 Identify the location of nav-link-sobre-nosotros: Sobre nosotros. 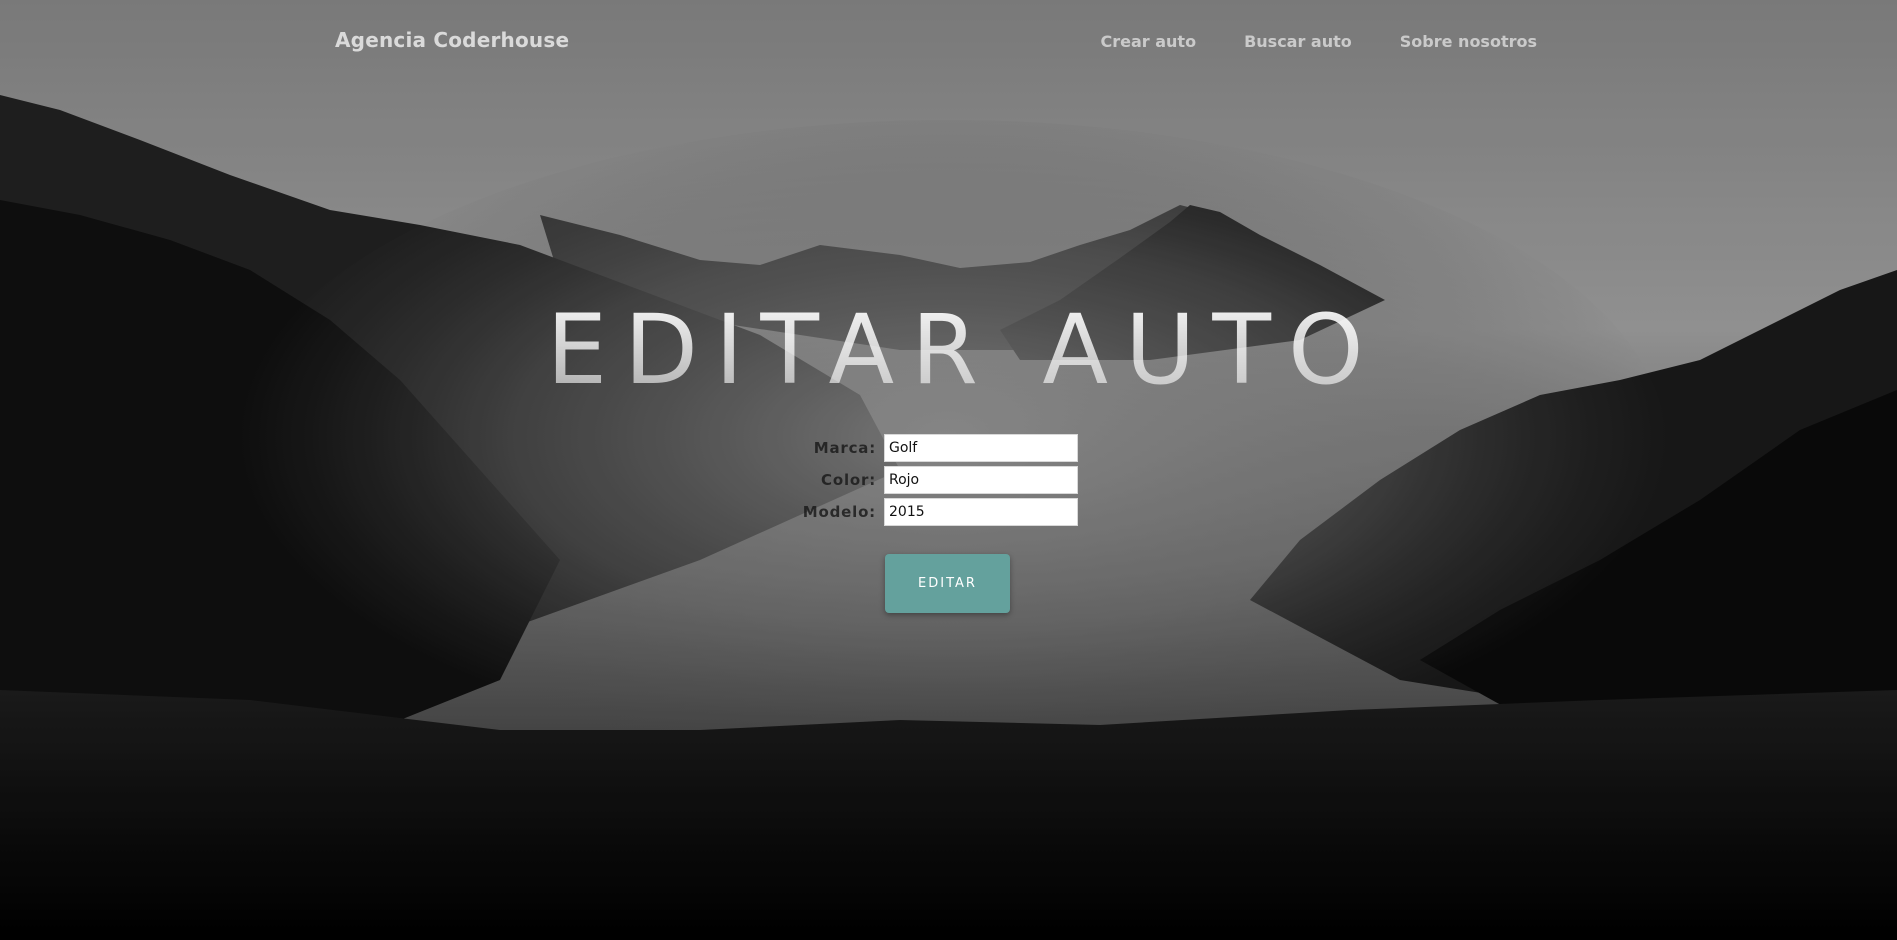
(1468, 41).